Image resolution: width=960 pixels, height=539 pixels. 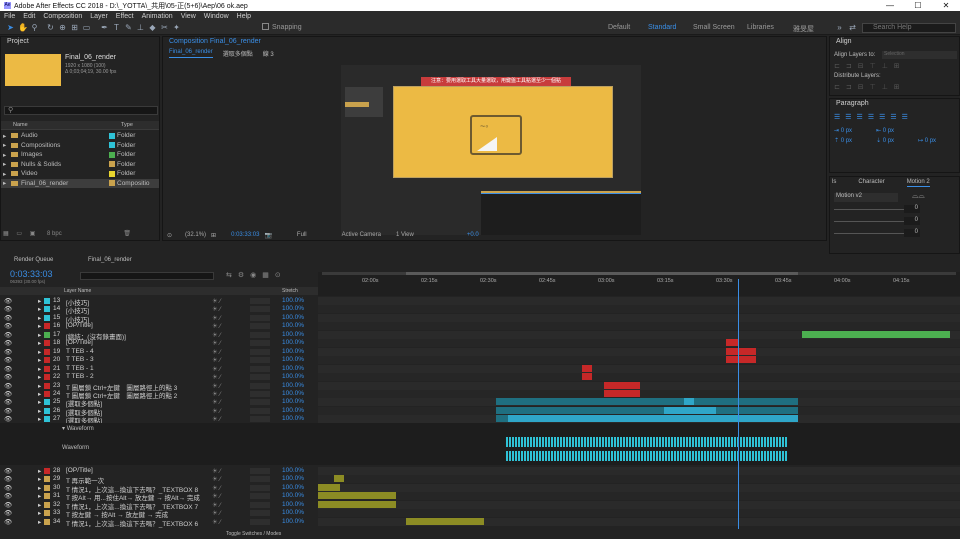 What do you see at coordinates (302, 235) in the screenshot?
I see `resolution-dropdown: Full` at bounding box center [302, 235].